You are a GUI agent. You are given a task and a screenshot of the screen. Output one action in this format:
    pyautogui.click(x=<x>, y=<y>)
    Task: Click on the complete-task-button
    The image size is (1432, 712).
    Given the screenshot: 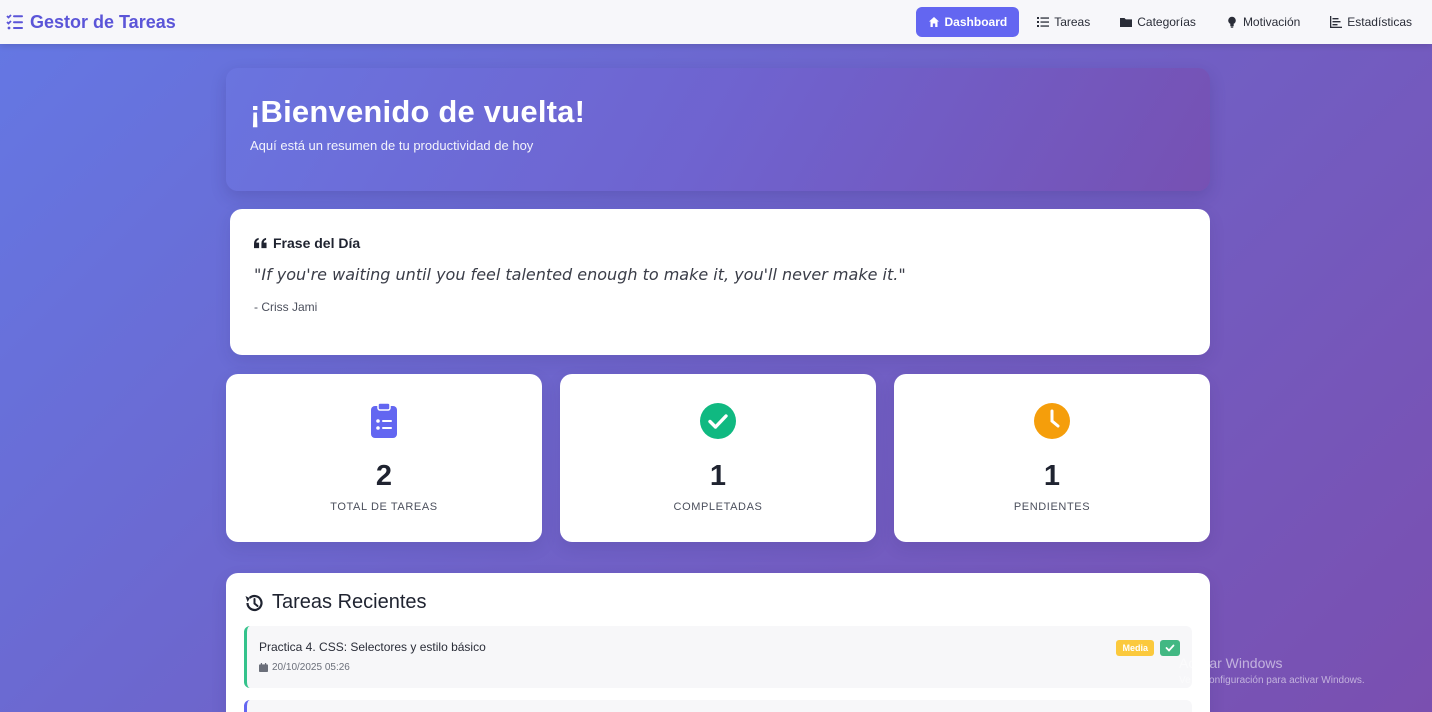 What is the action you would take?
    pyautogui.click(x=1170, y=648)
    